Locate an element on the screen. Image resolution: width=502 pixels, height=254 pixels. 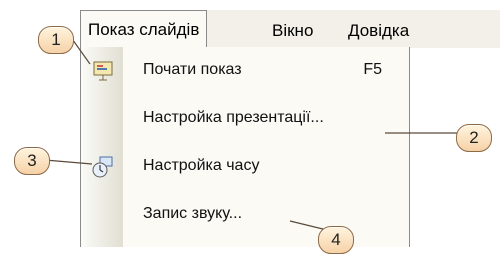
callout-1-label: 1 is located at coordinates (56, 39).